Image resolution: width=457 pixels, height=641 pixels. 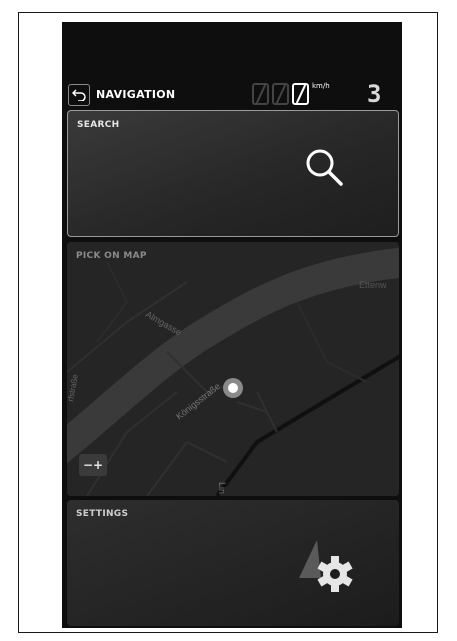 What do you see at coordinates (321, 86) in the screenshot?
I see `speed-unit: km/h` at bounding box center [321, 86].